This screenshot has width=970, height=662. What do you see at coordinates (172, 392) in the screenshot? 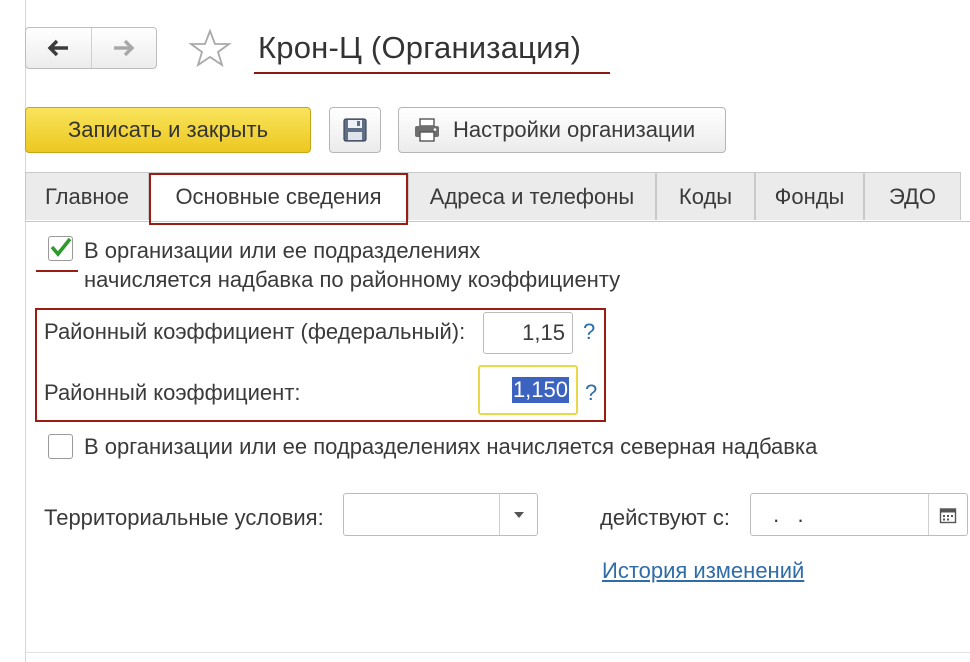
I see `coef-label: Районный коэффициент:` at bounding box center [172, 392].